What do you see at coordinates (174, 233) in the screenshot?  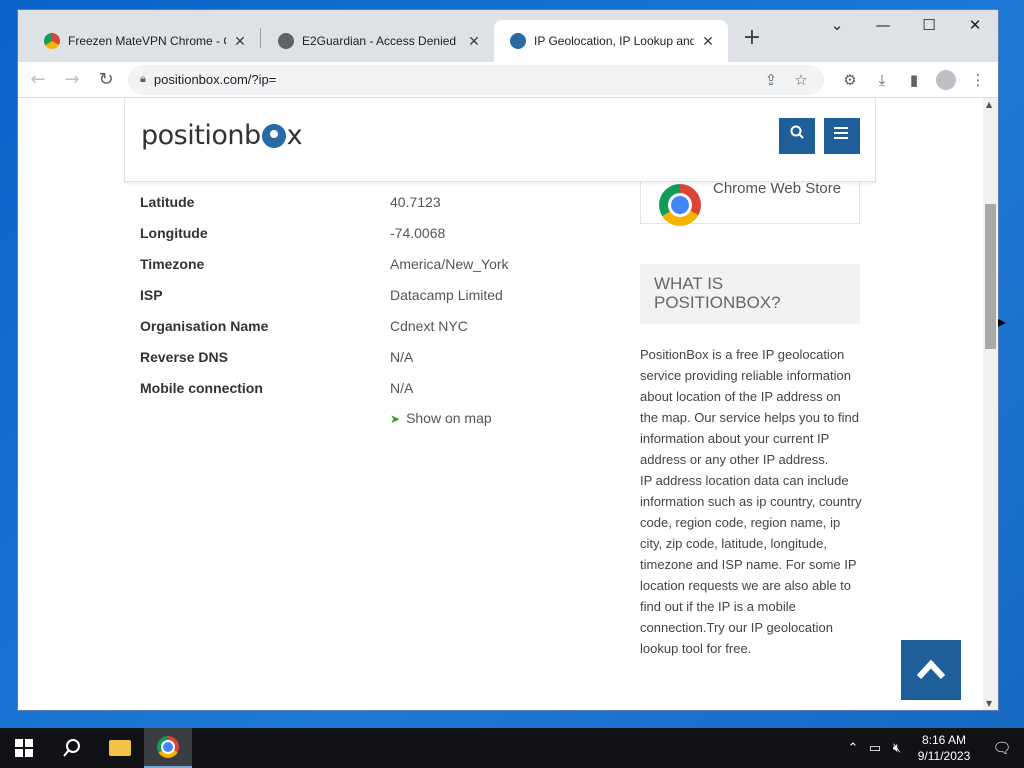 I see `row-label: Longitude` at bounding box center [174, 233].